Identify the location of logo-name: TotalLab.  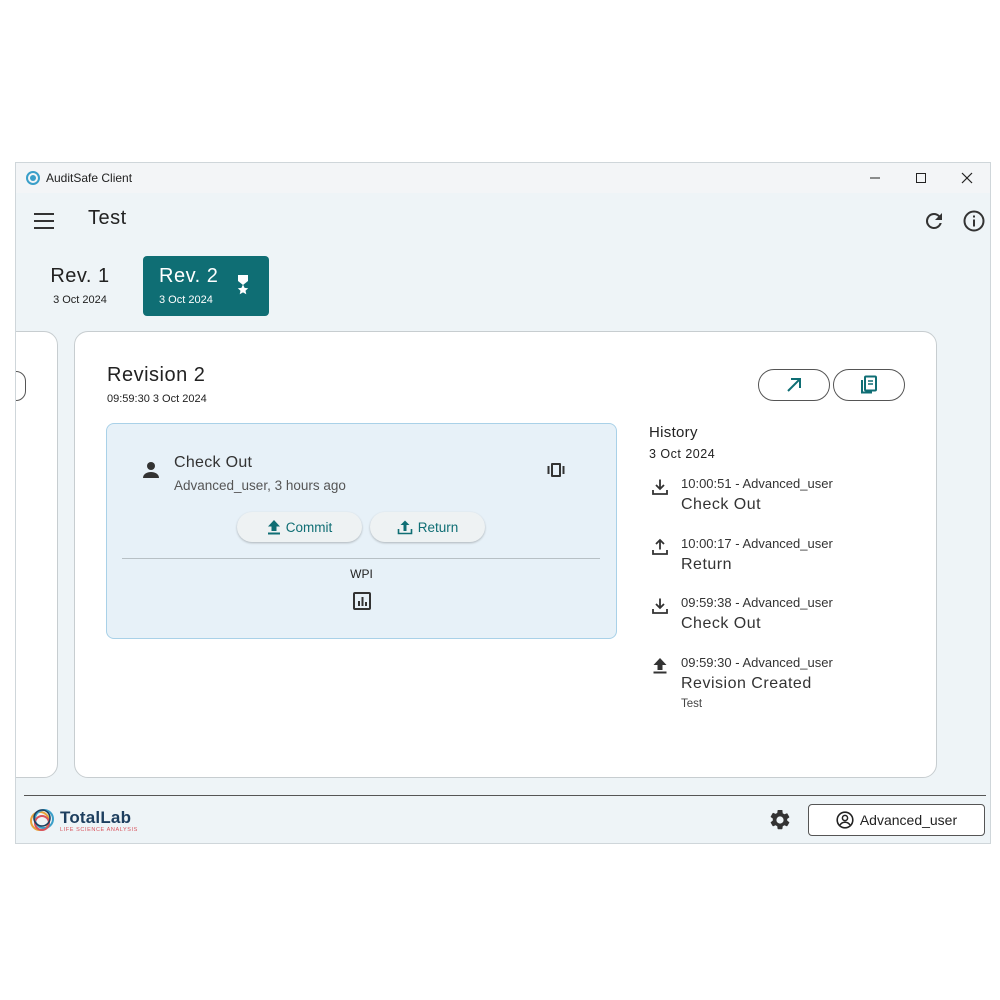
(96, 817).